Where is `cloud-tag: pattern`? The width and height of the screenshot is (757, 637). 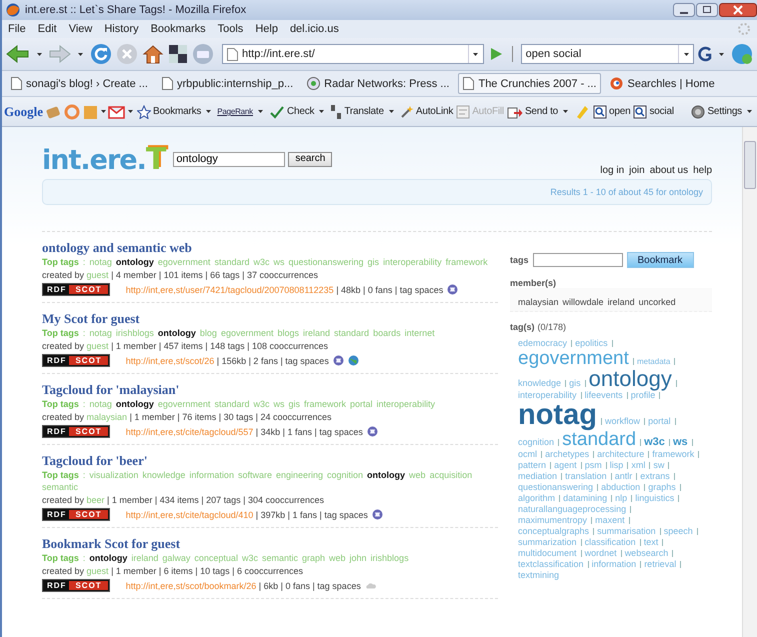
cloud-tag: pattern is located at coordinates (532, 465).